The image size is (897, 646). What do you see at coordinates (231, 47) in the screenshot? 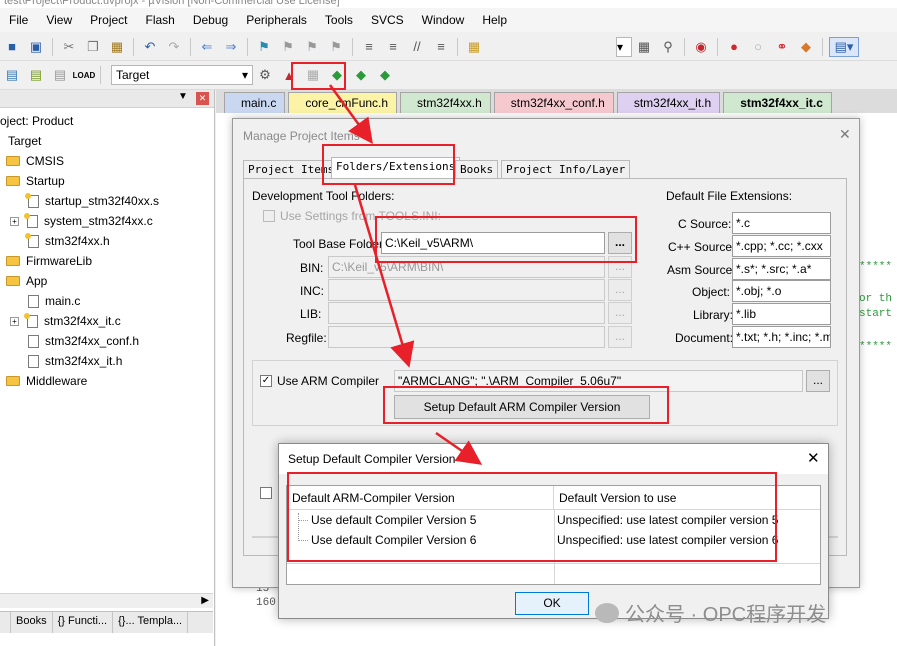
I see `nav-forward-icon: ⇒` at bounding box center [231, 47].